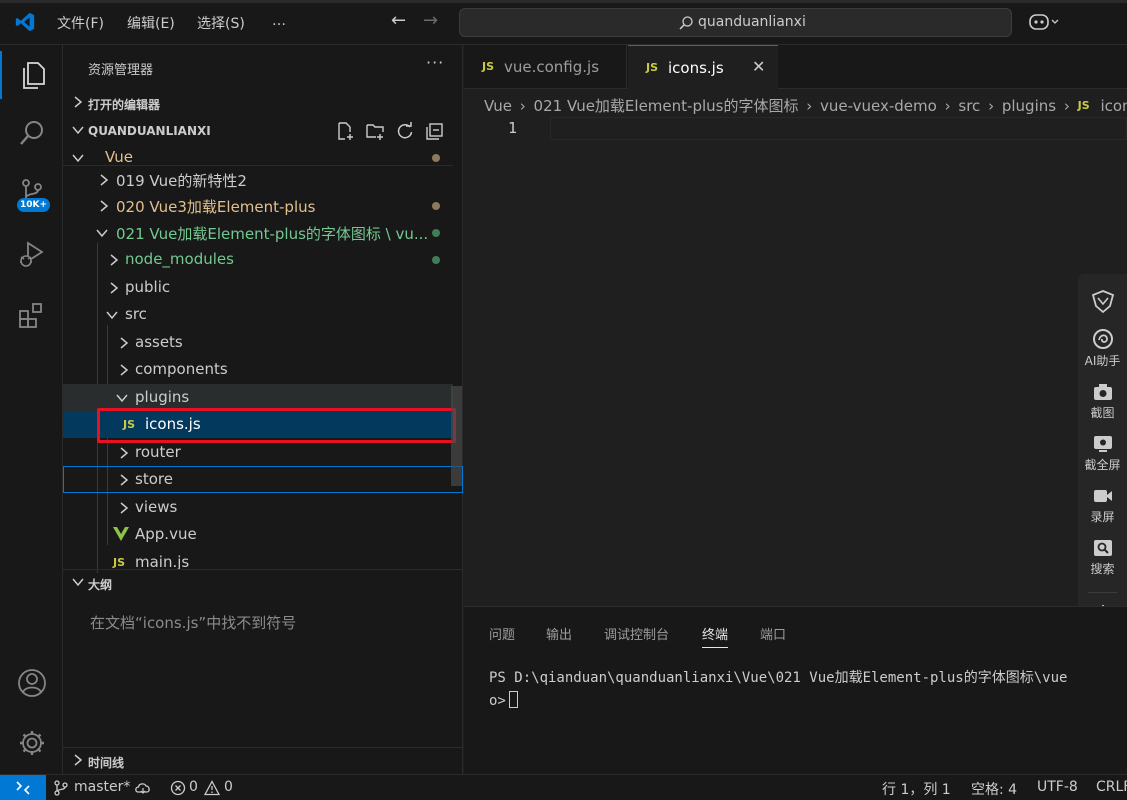 The image size is (1127, 800). What do you see at coordinates (345, 131) in the screenshot?
I see `new-file-icon` at bounding box center [345, 131].